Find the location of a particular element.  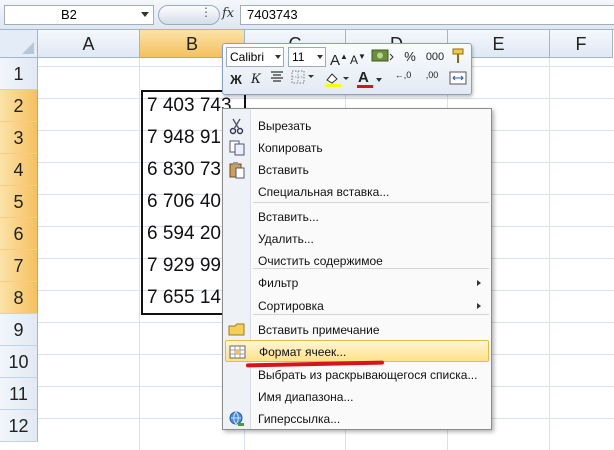

row-header-10: 10 is located at coordinates (19, 362).